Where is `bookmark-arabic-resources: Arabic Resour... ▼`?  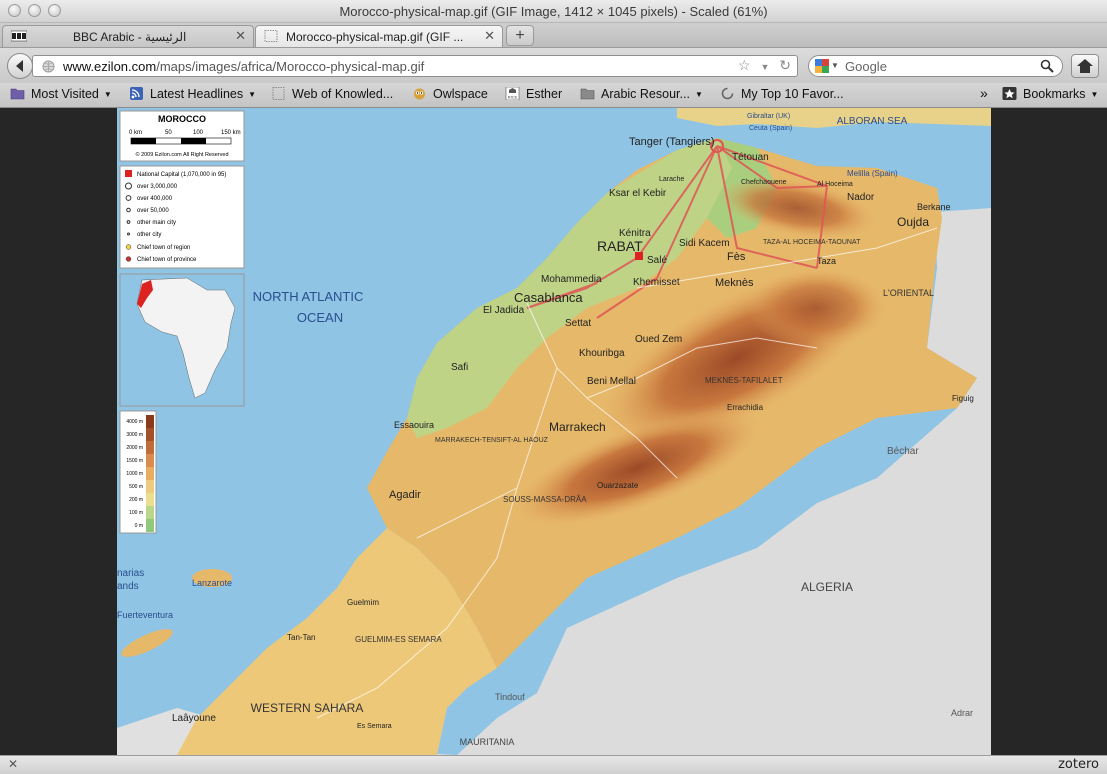 bookmark-arabic-resources: Arabic Resour... ▼ is located at coordinates (641, 94).